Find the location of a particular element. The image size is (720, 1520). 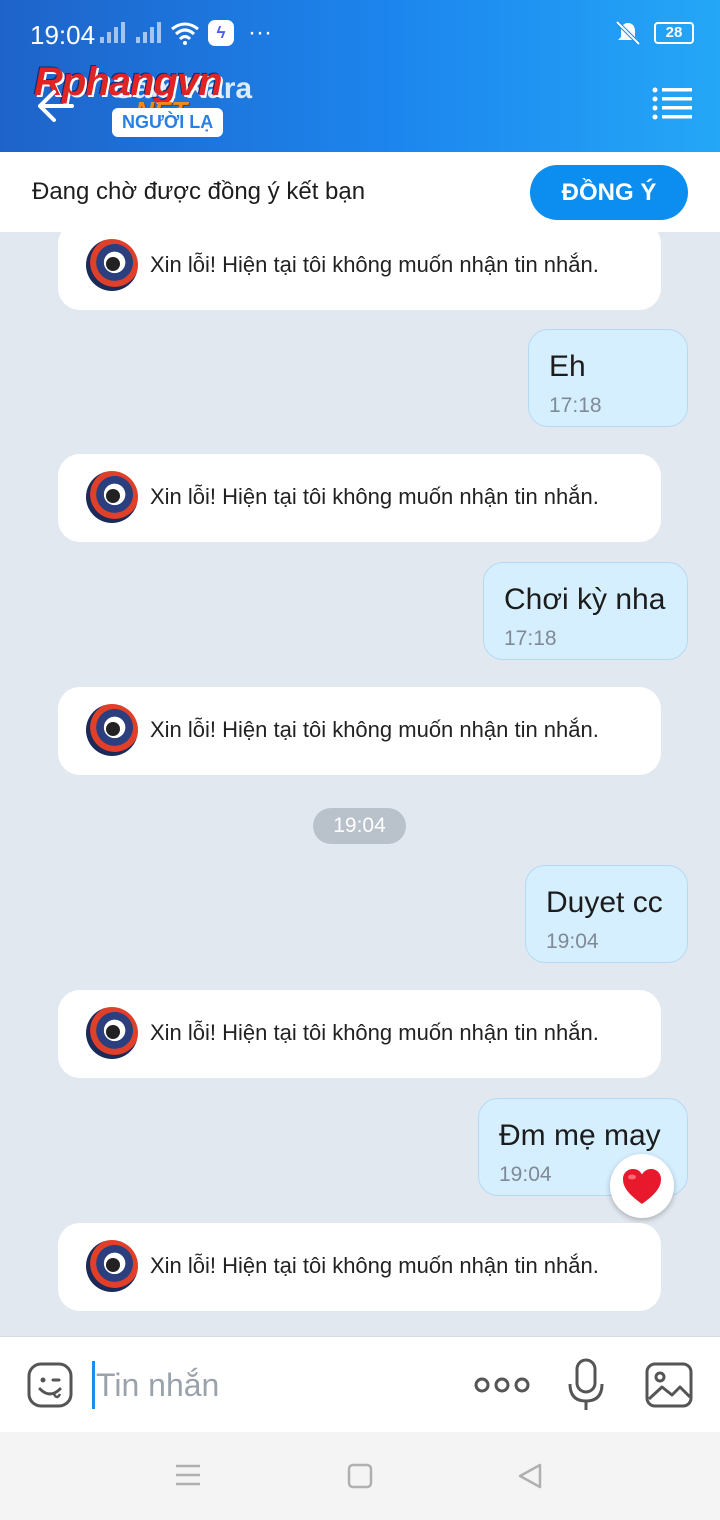

status-icons-left: ϟ ··· is located at coordinates (185, 33).